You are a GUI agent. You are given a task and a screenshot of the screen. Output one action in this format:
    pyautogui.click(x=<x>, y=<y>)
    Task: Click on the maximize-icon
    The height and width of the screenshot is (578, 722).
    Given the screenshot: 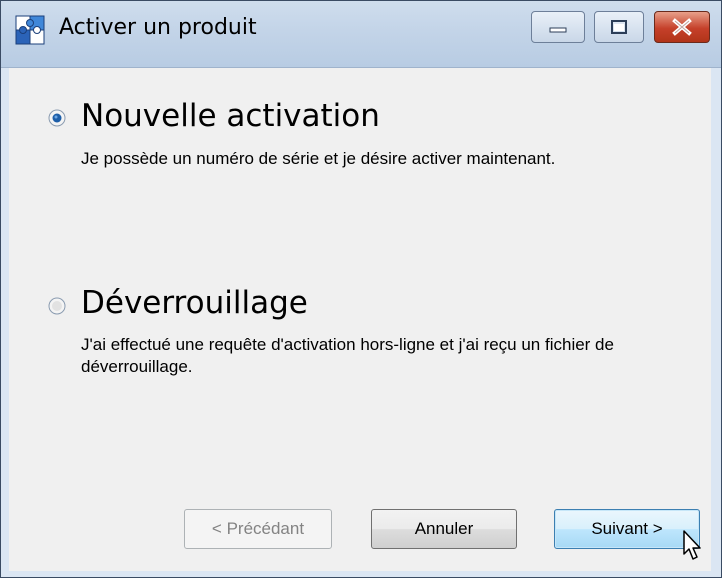 What is the action you would take?
    pyautogui.click(x=619, y=27)
    